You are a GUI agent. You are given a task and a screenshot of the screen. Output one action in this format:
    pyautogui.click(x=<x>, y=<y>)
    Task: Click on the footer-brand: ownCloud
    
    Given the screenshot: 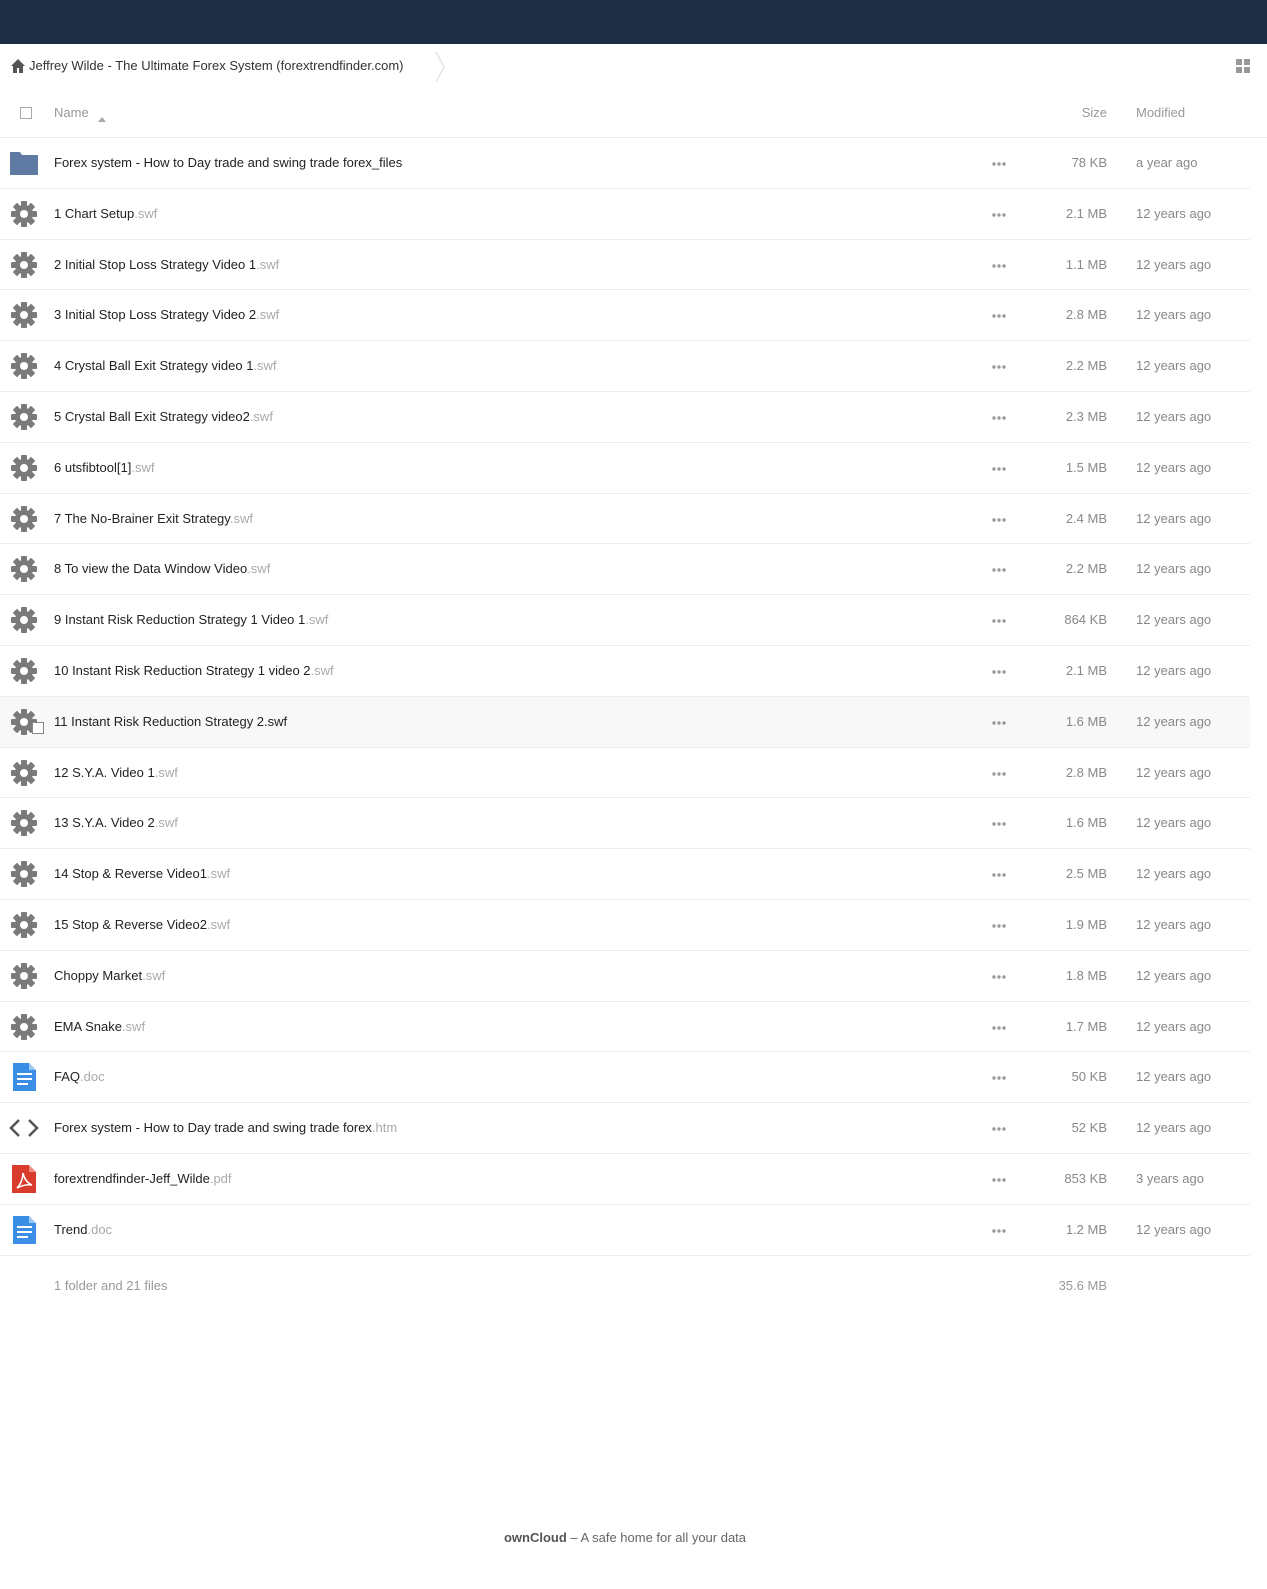 What is the action you would take?
    pyautogui.click(x=535, y=1537)
    